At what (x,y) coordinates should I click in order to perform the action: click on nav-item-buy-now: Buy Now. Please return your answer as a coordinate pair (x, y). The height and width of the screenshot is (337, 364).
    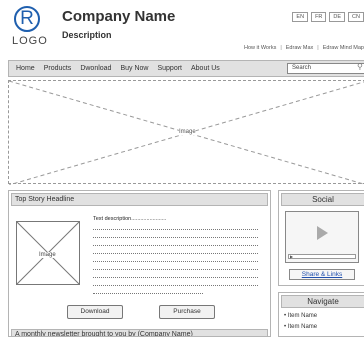
    Looking at the image, I should click on (134, 68).